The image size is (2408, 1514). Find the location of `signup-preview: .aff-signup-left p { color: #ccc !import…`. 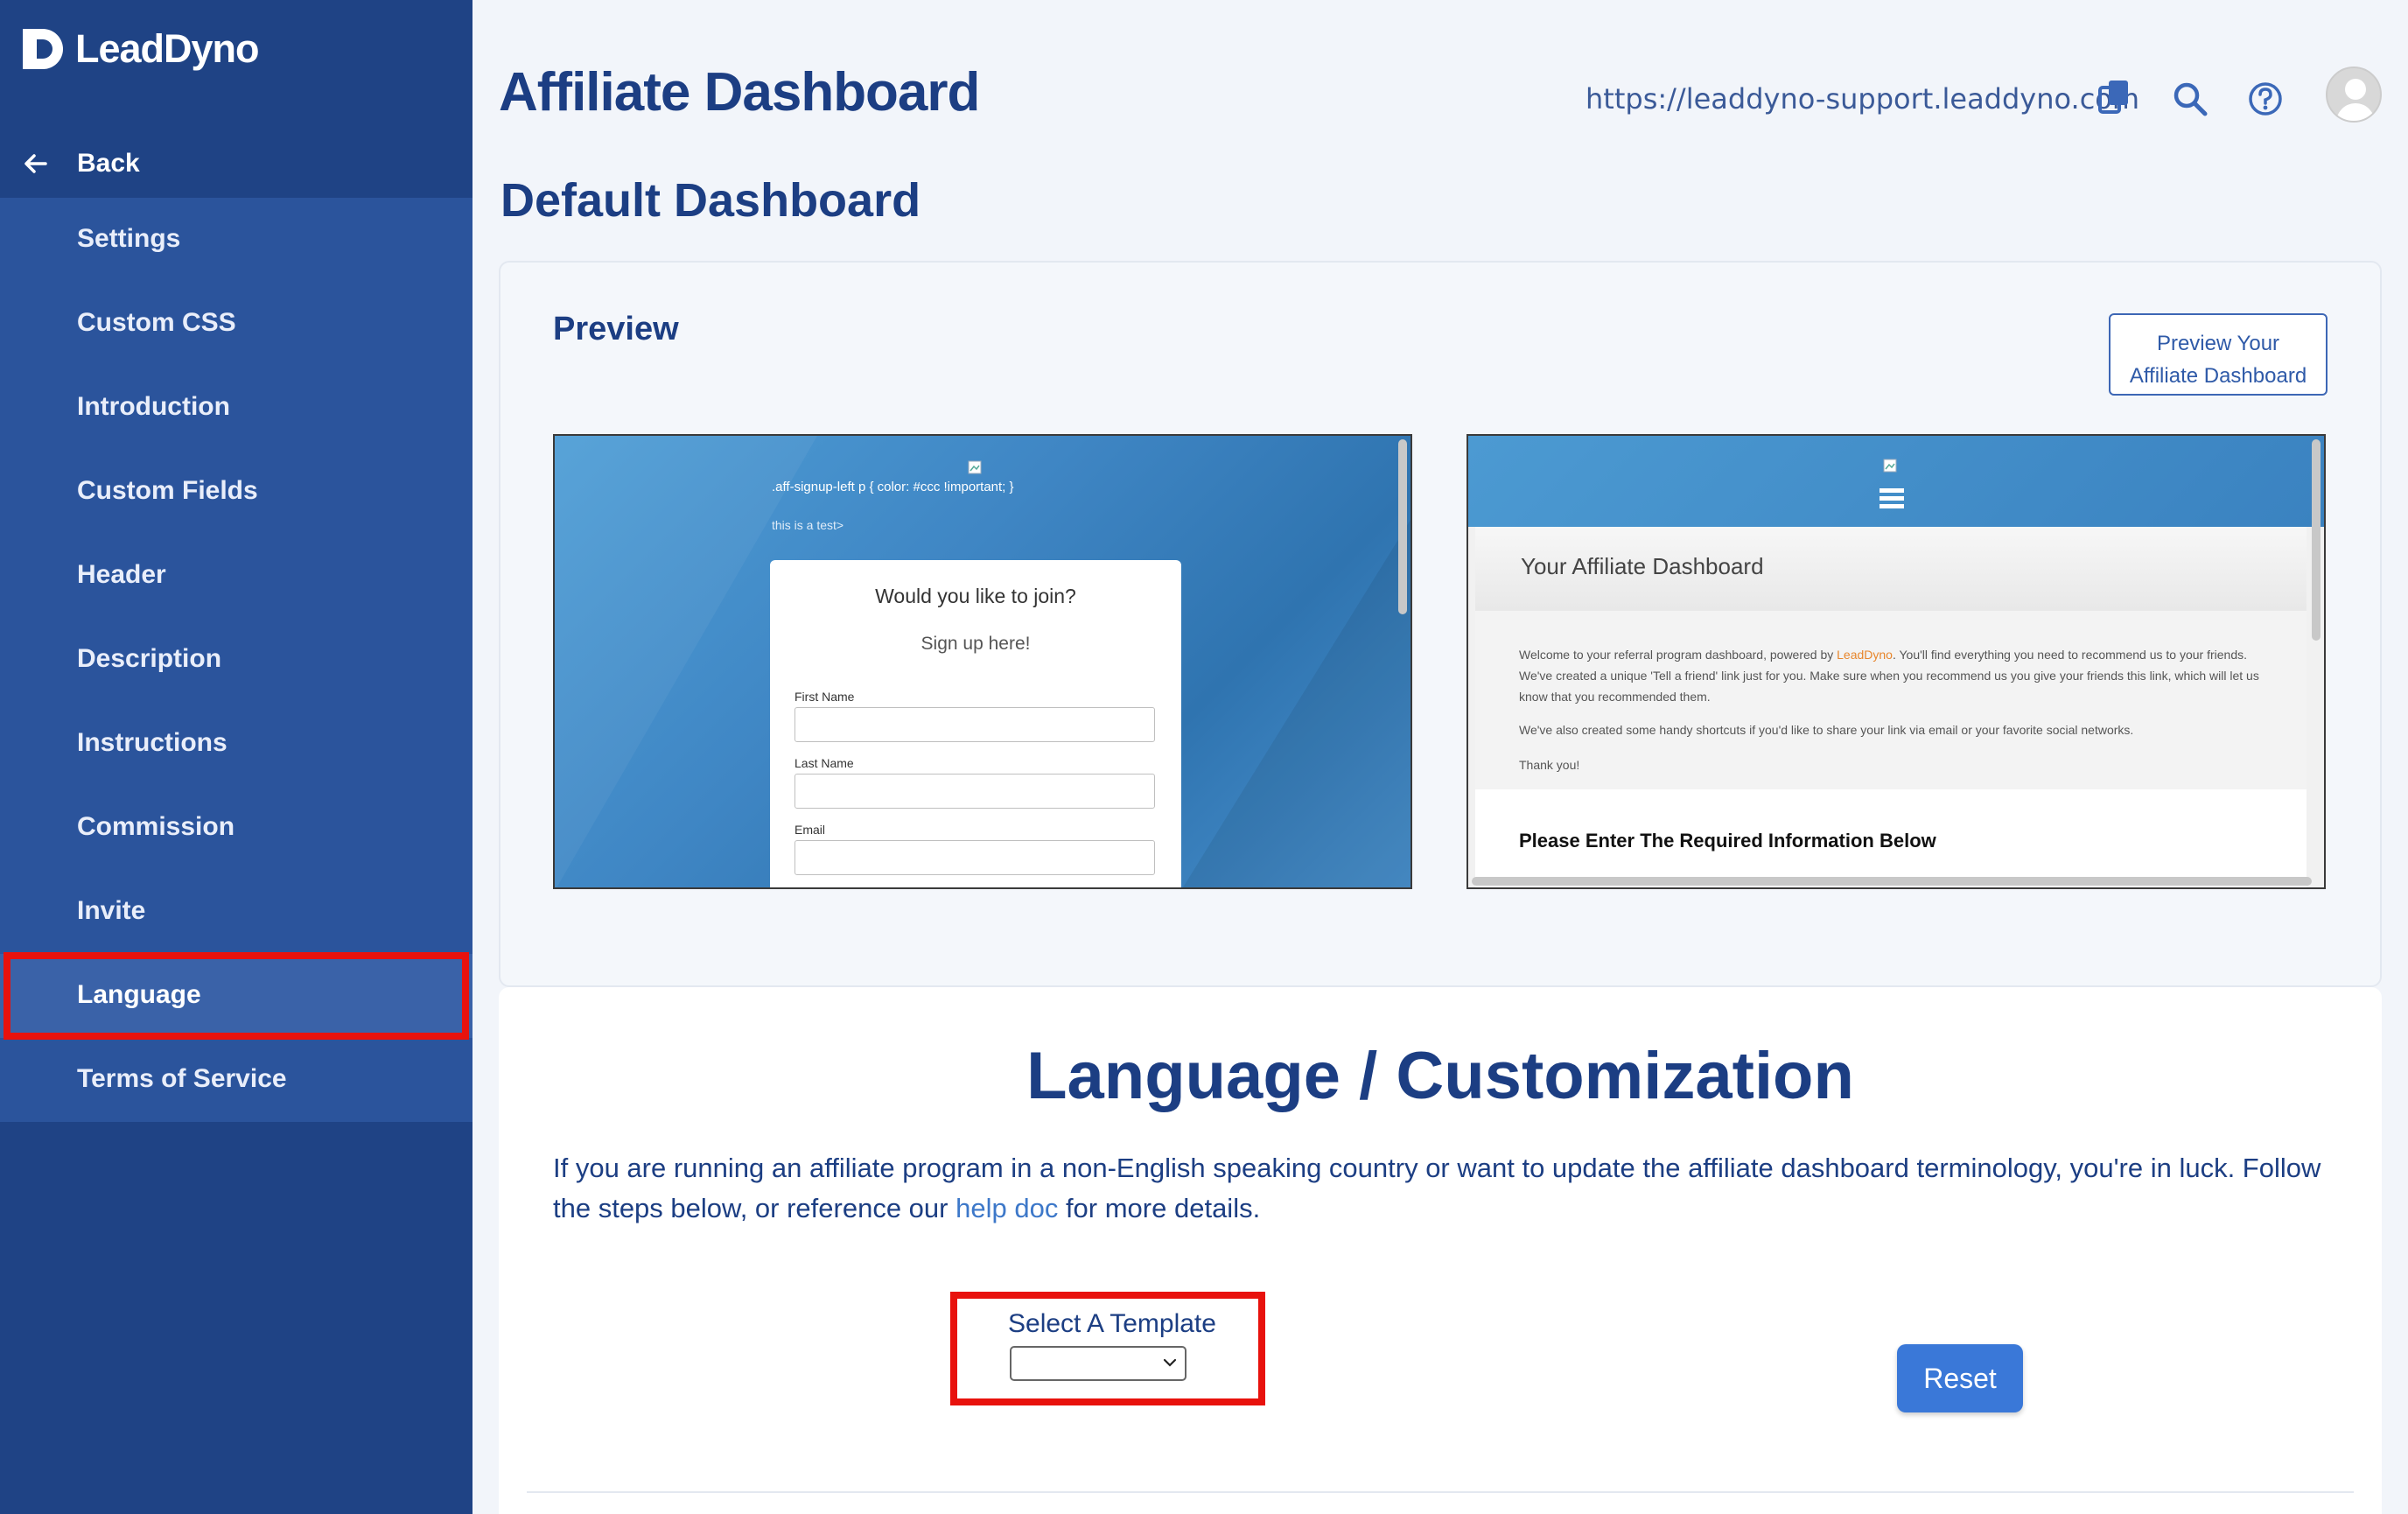

signup-preview: .aff-signup-left p { color: #ccc !import… is located at coordinates (982, 661).